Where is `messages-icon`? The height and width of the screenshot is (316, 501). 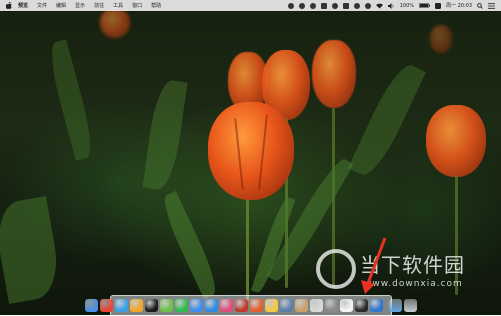
messages-icon is located at coordinates (196, 305).